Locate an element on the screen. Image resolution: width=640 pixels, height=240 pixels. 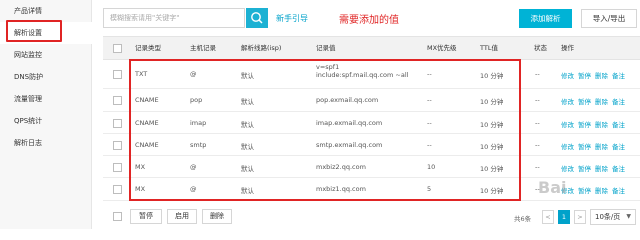
sidebar-item-label: 流量管理 is located at coordinates (28, 99).